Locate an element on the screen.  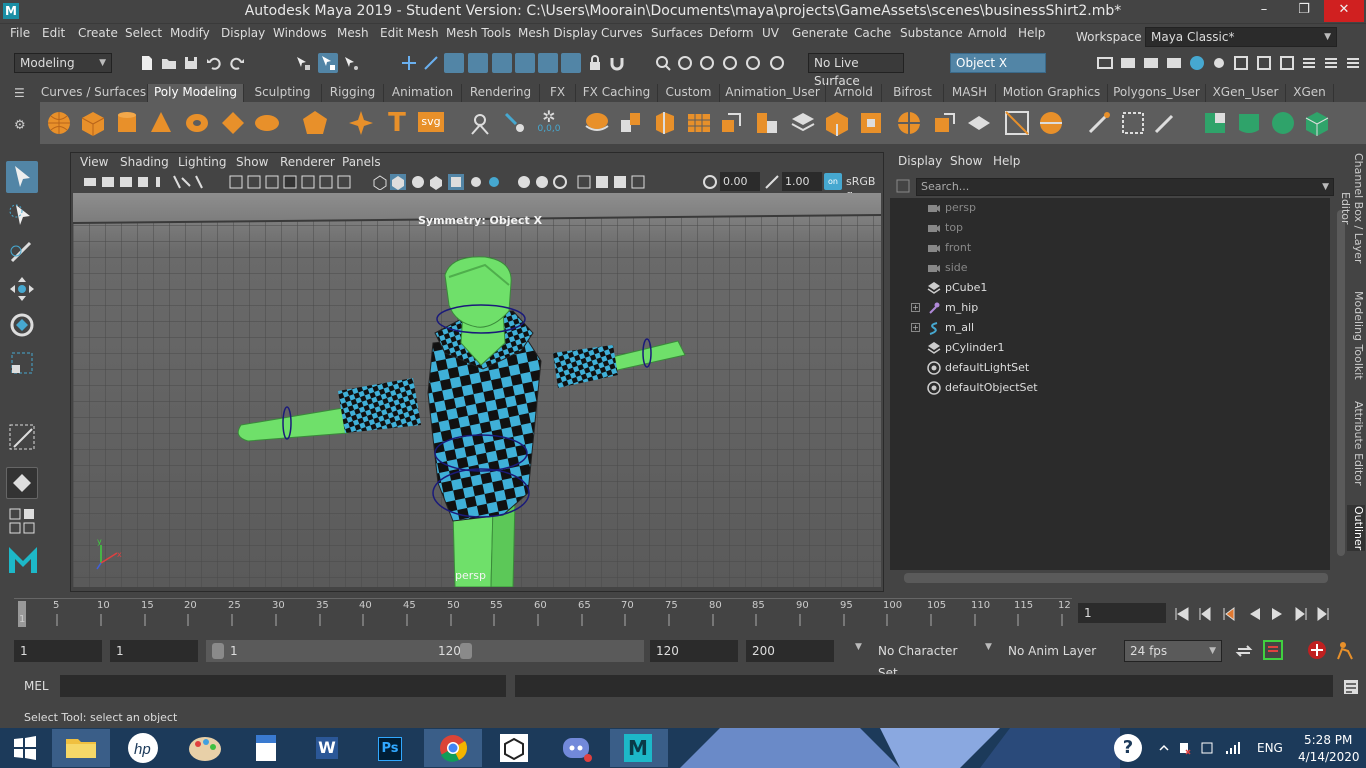
tab-curves-surfaces: Curves / Surfaces is located at coordinates (94, 93).